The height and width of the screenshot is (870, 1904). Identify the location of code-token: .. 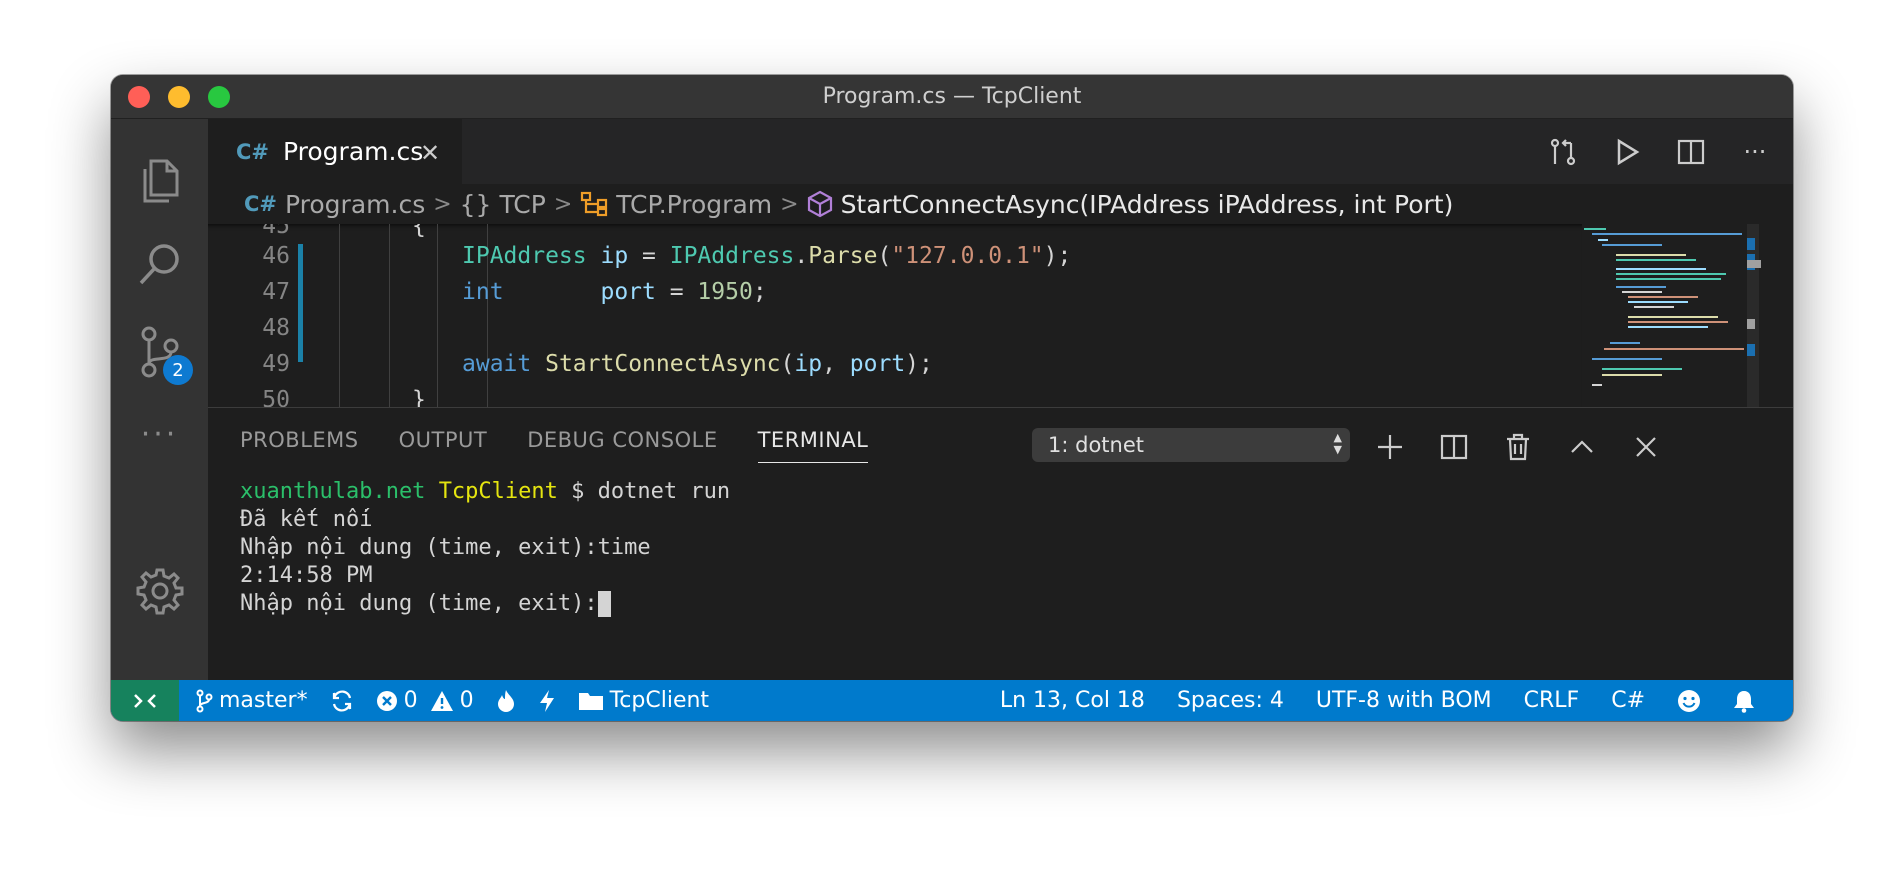
(801, 256).